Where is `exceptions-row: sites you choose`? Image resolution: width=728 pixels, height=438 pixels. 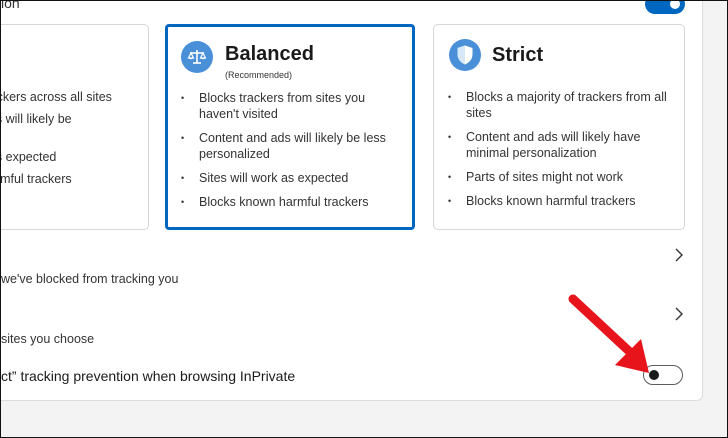 exceptions-row: sites you choose is located at coordinates (47, 339).